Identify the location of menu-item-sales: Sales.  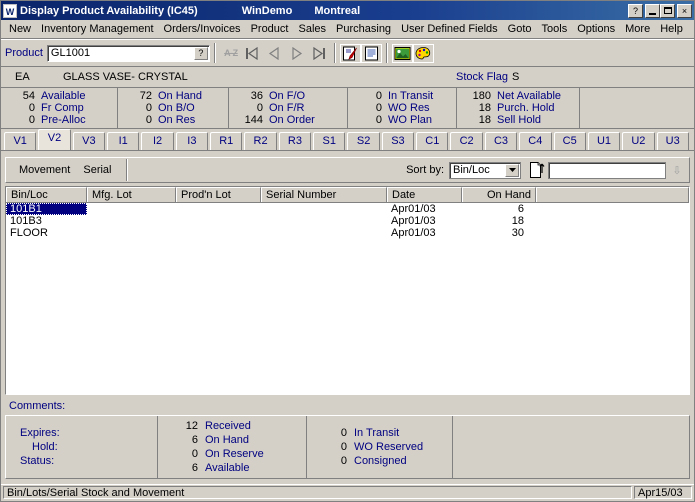
(312, 29).